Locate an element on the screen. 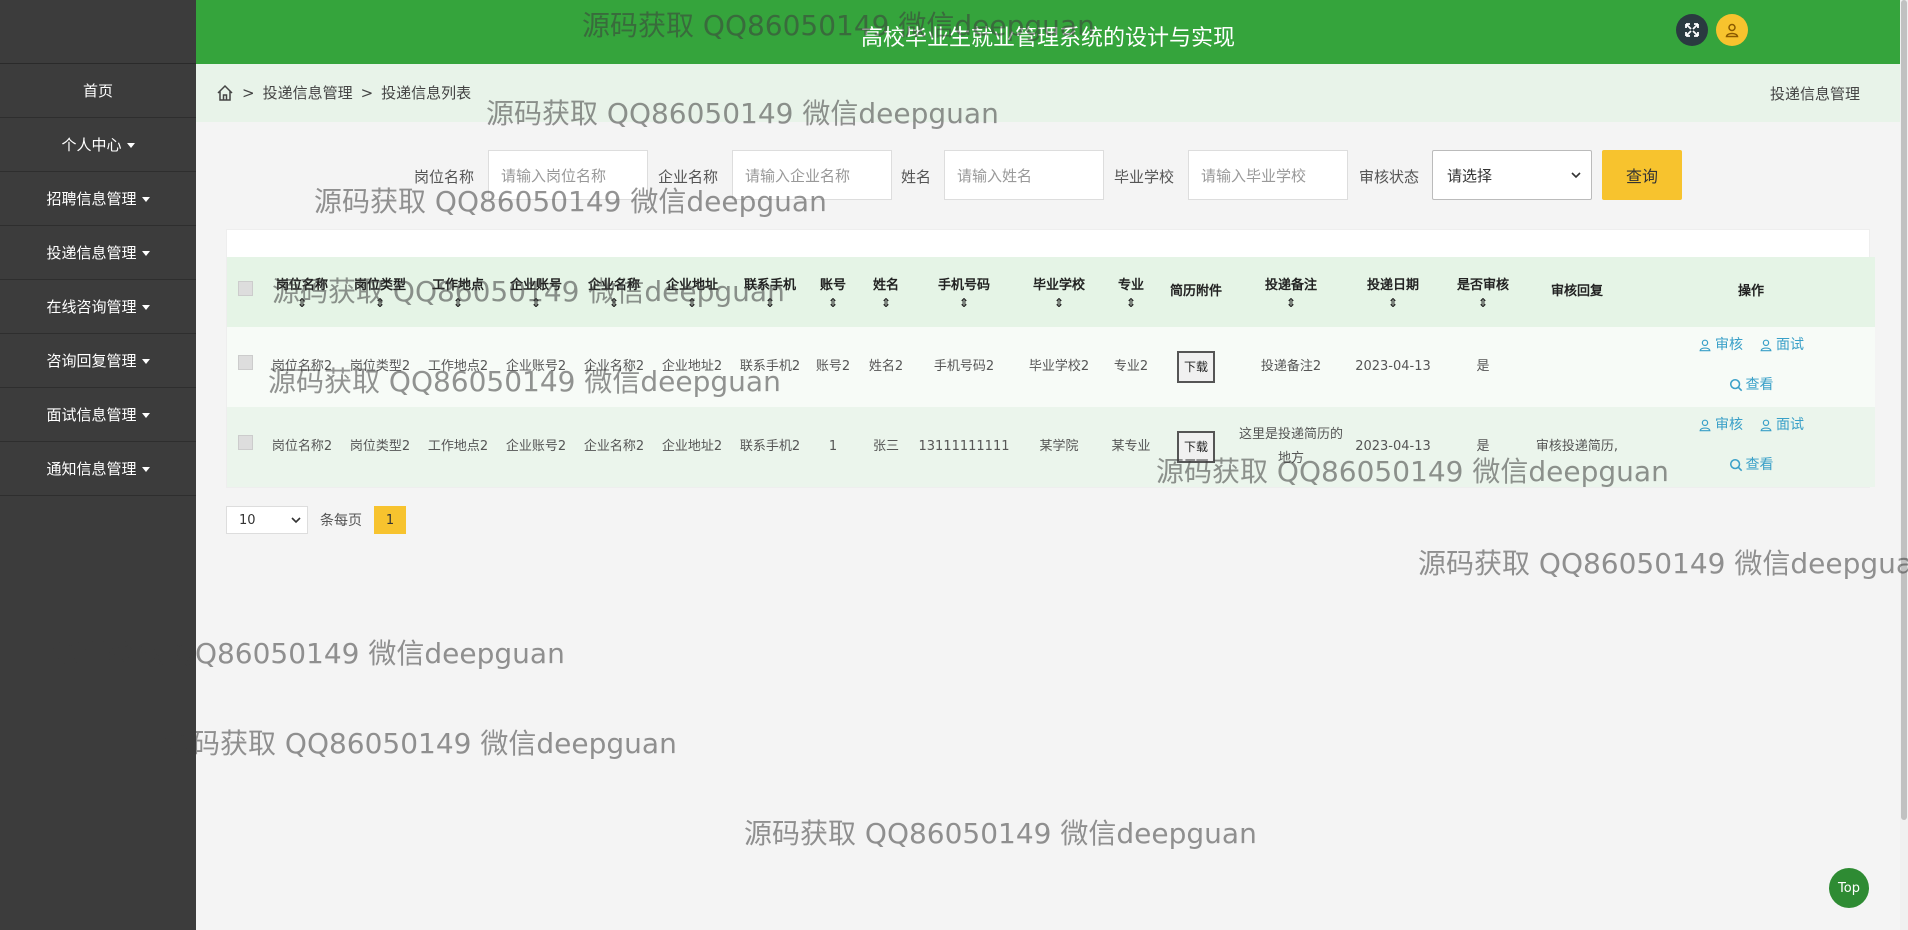 Image resolution: width=1908 pixels, height=930 pixels. query-button: 查询 is located at coordinates (1642, 175).